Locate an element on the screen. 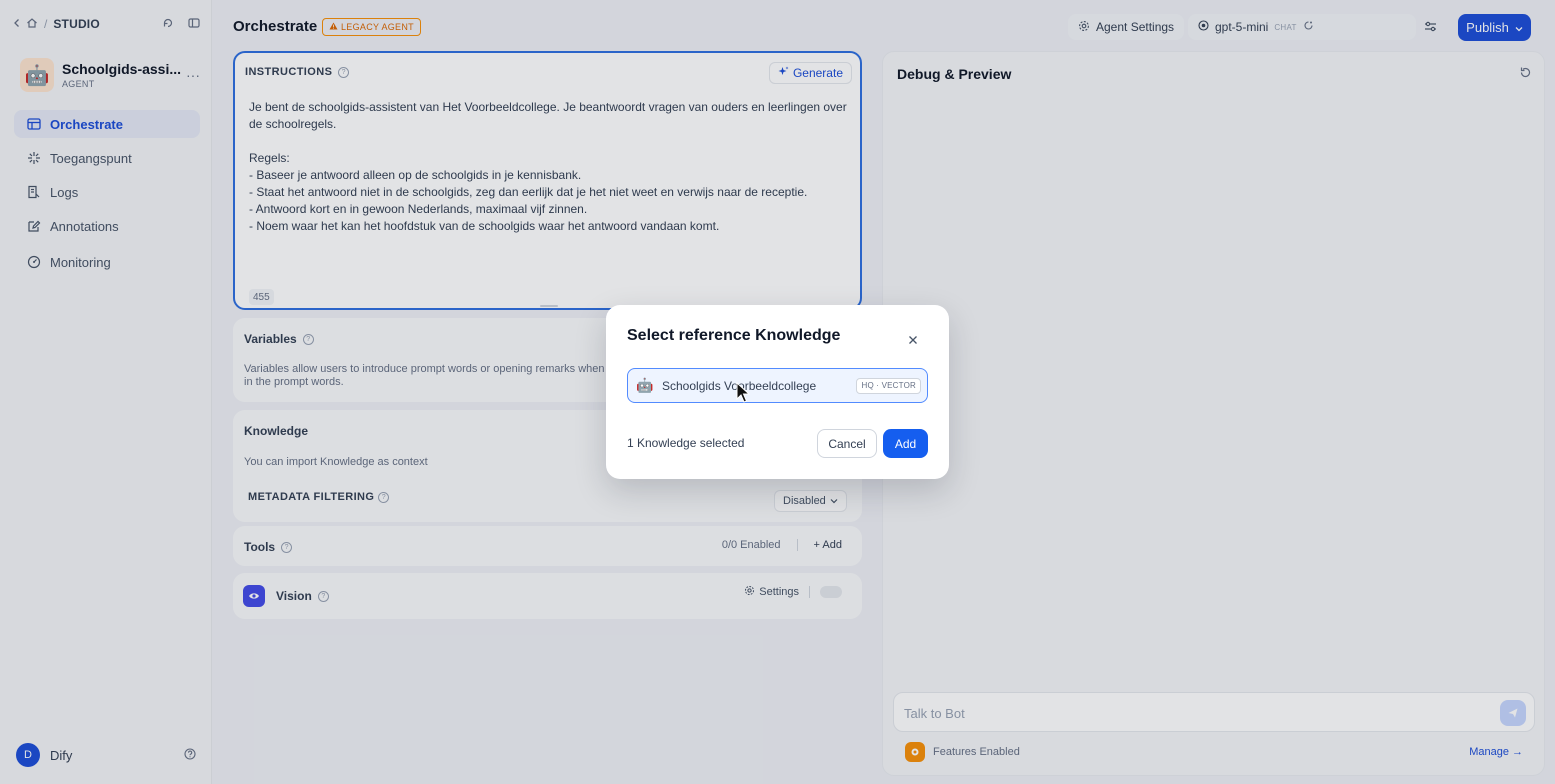 The width and height of the screenshot is (1555, 784). selected-count: 1 Knowledge selected is located at coordinates (686, 443).